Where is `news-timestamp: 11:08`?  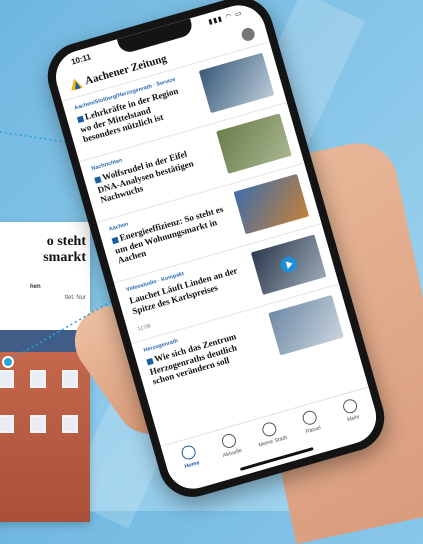
news-timestamp: 11:08 is located at coordinates (144, 328).